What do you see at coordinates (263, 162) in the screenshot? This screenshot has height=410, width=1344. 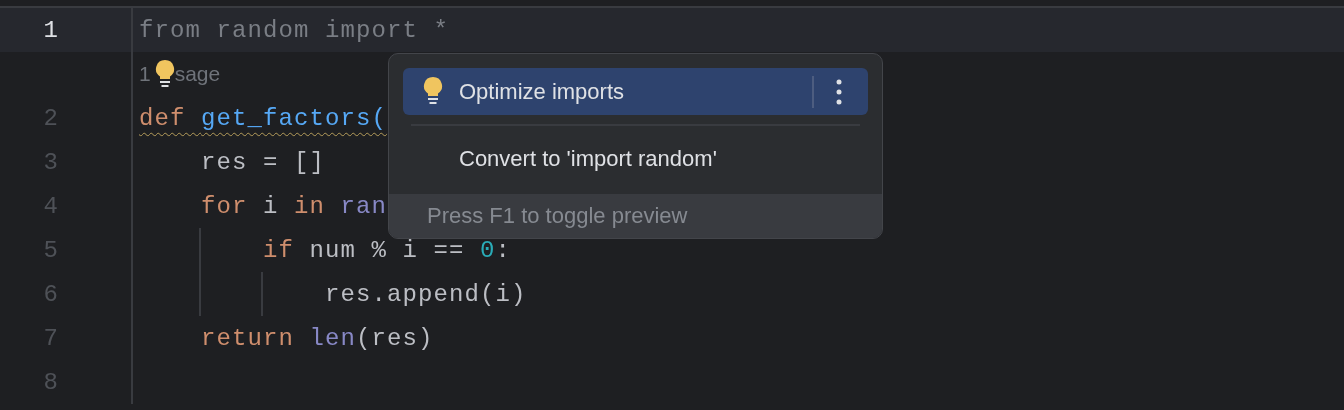 I see `code-line: res = []` at bounding box center [263, 162].